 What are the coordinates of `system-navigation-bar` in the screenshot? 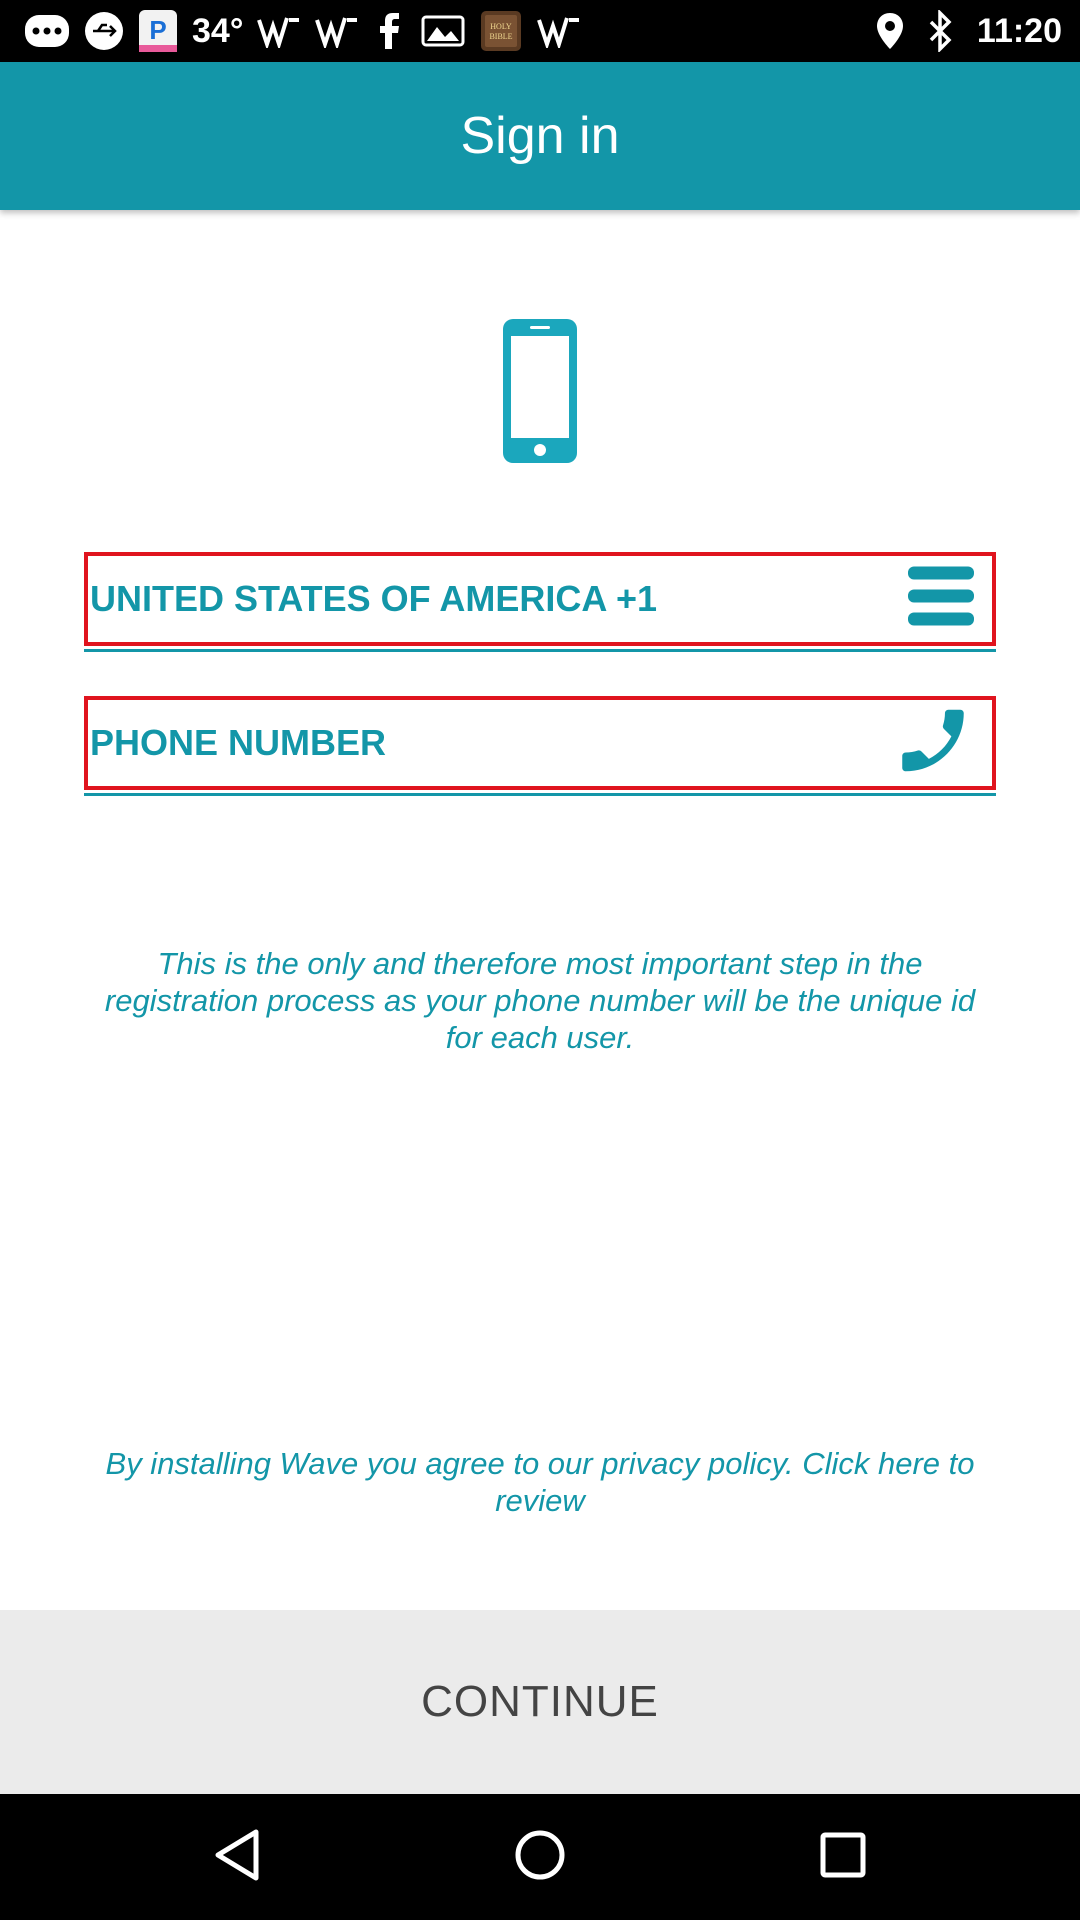 It's located at (540, 1857).